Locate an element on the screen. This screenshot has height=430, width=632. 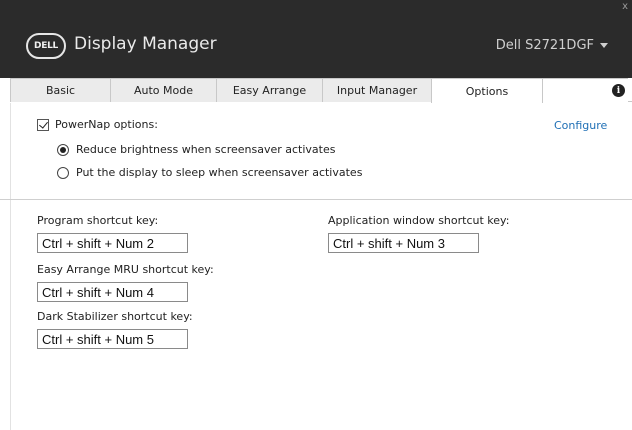
powernap-checkbox is located at coordinates (43, 124).